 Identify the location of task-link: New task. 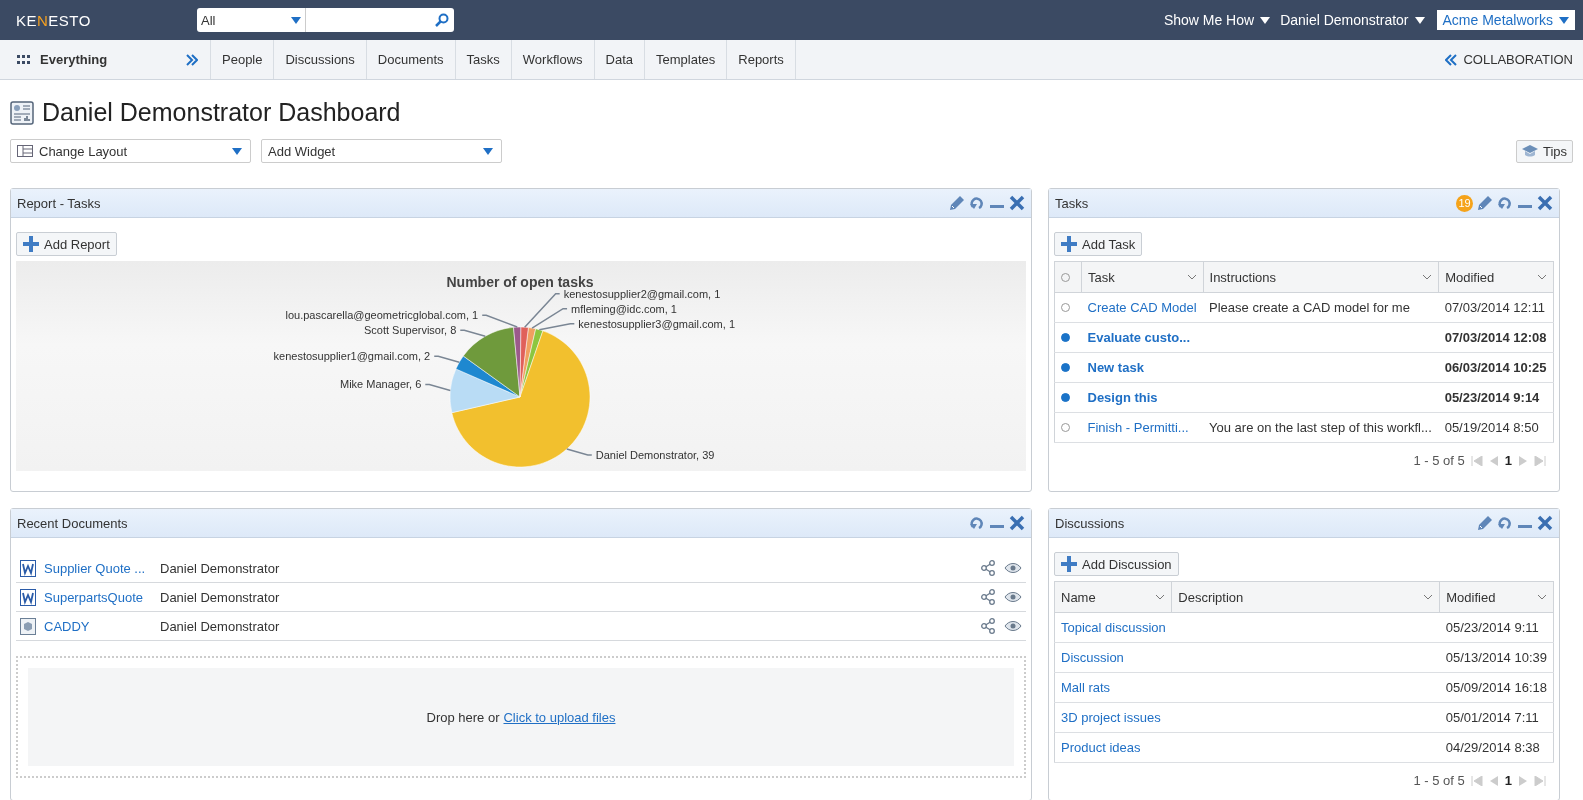
(1115, 367).